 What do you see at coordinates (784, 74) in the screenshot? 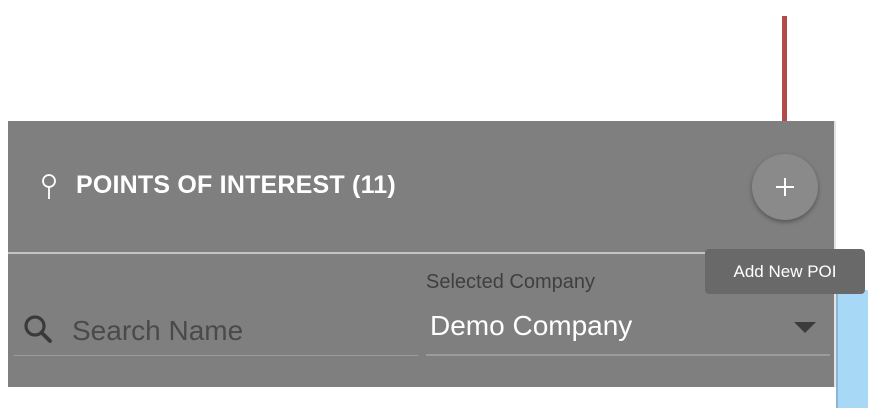
I see `annotation-arrow-shaft` at bounding box center [784, 74].